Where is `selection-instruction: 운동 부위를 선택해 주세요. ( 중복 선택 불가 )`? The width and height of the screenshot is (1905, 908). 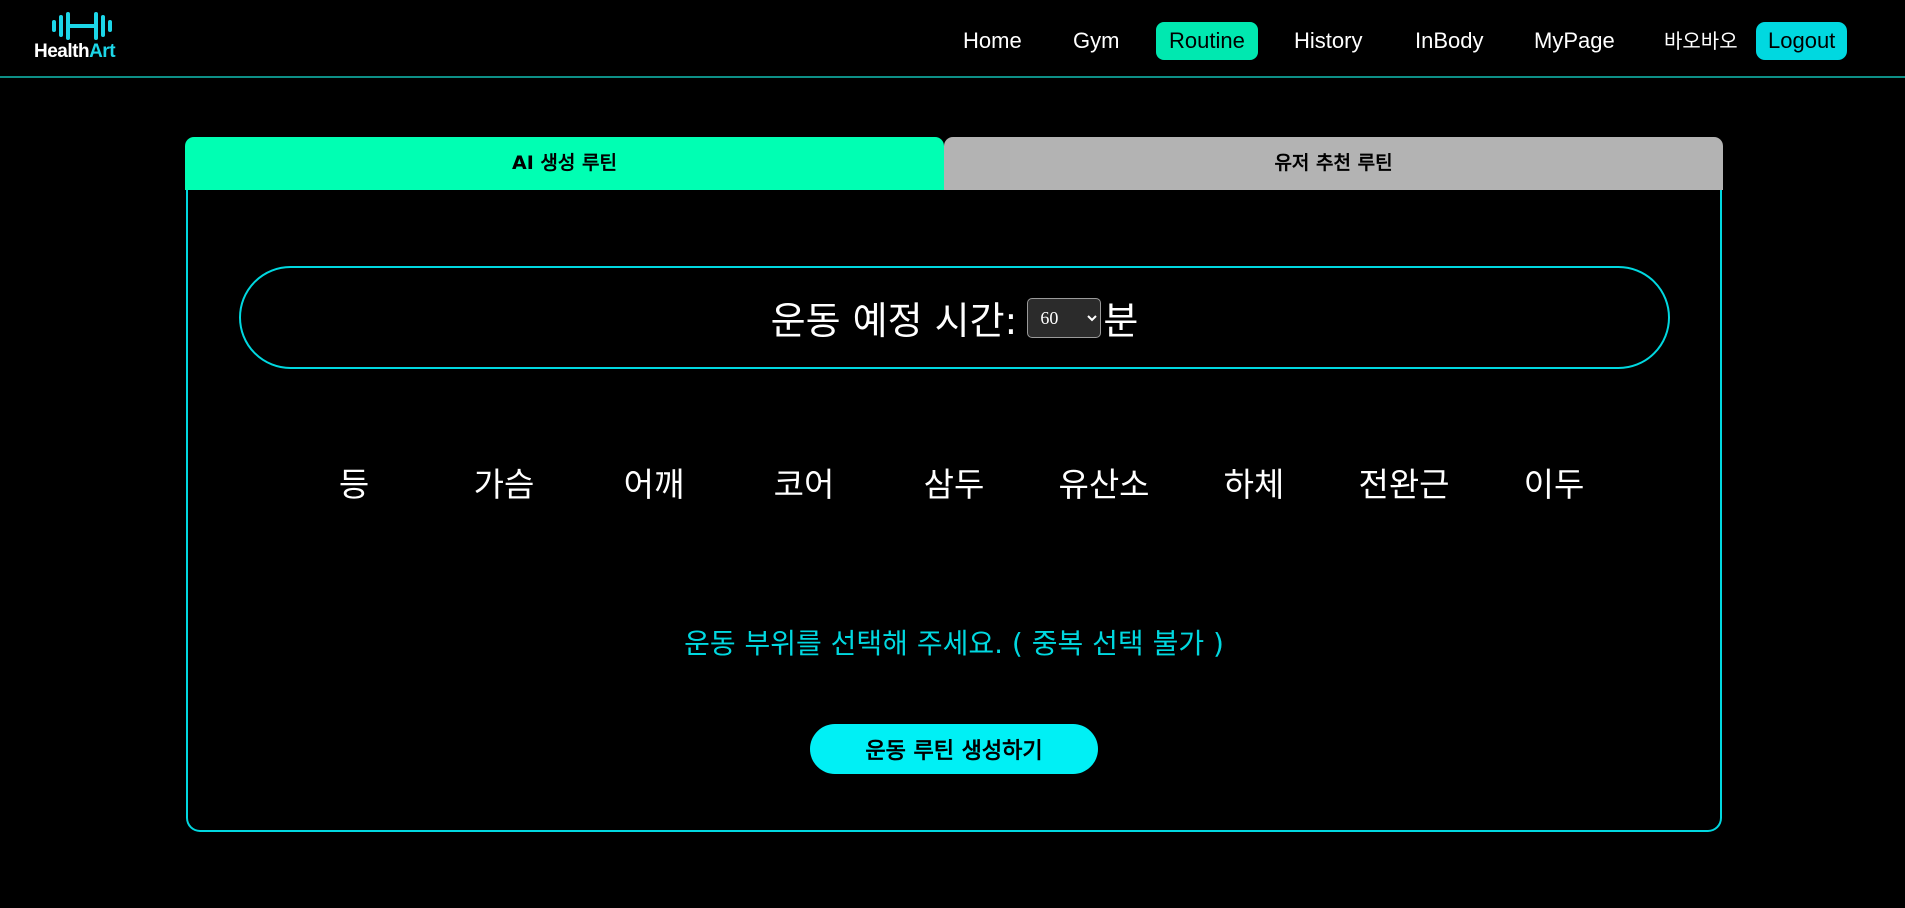 selection-instruction: 운동 부위를 선택해 주세요. ( 중복 선택 불가 ) is located at coordinates (954, 643).